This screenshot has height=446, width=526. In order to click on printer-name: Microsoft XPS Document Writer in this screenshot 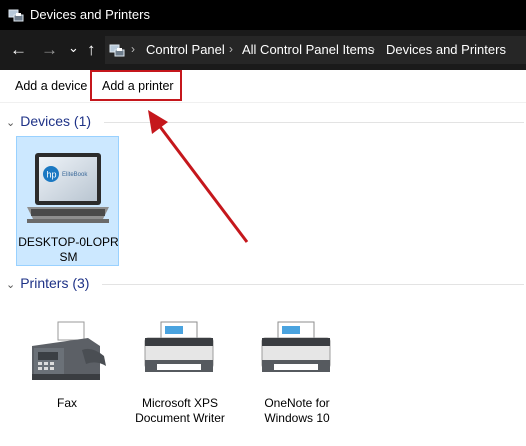, I will do `click(180, 411)`.